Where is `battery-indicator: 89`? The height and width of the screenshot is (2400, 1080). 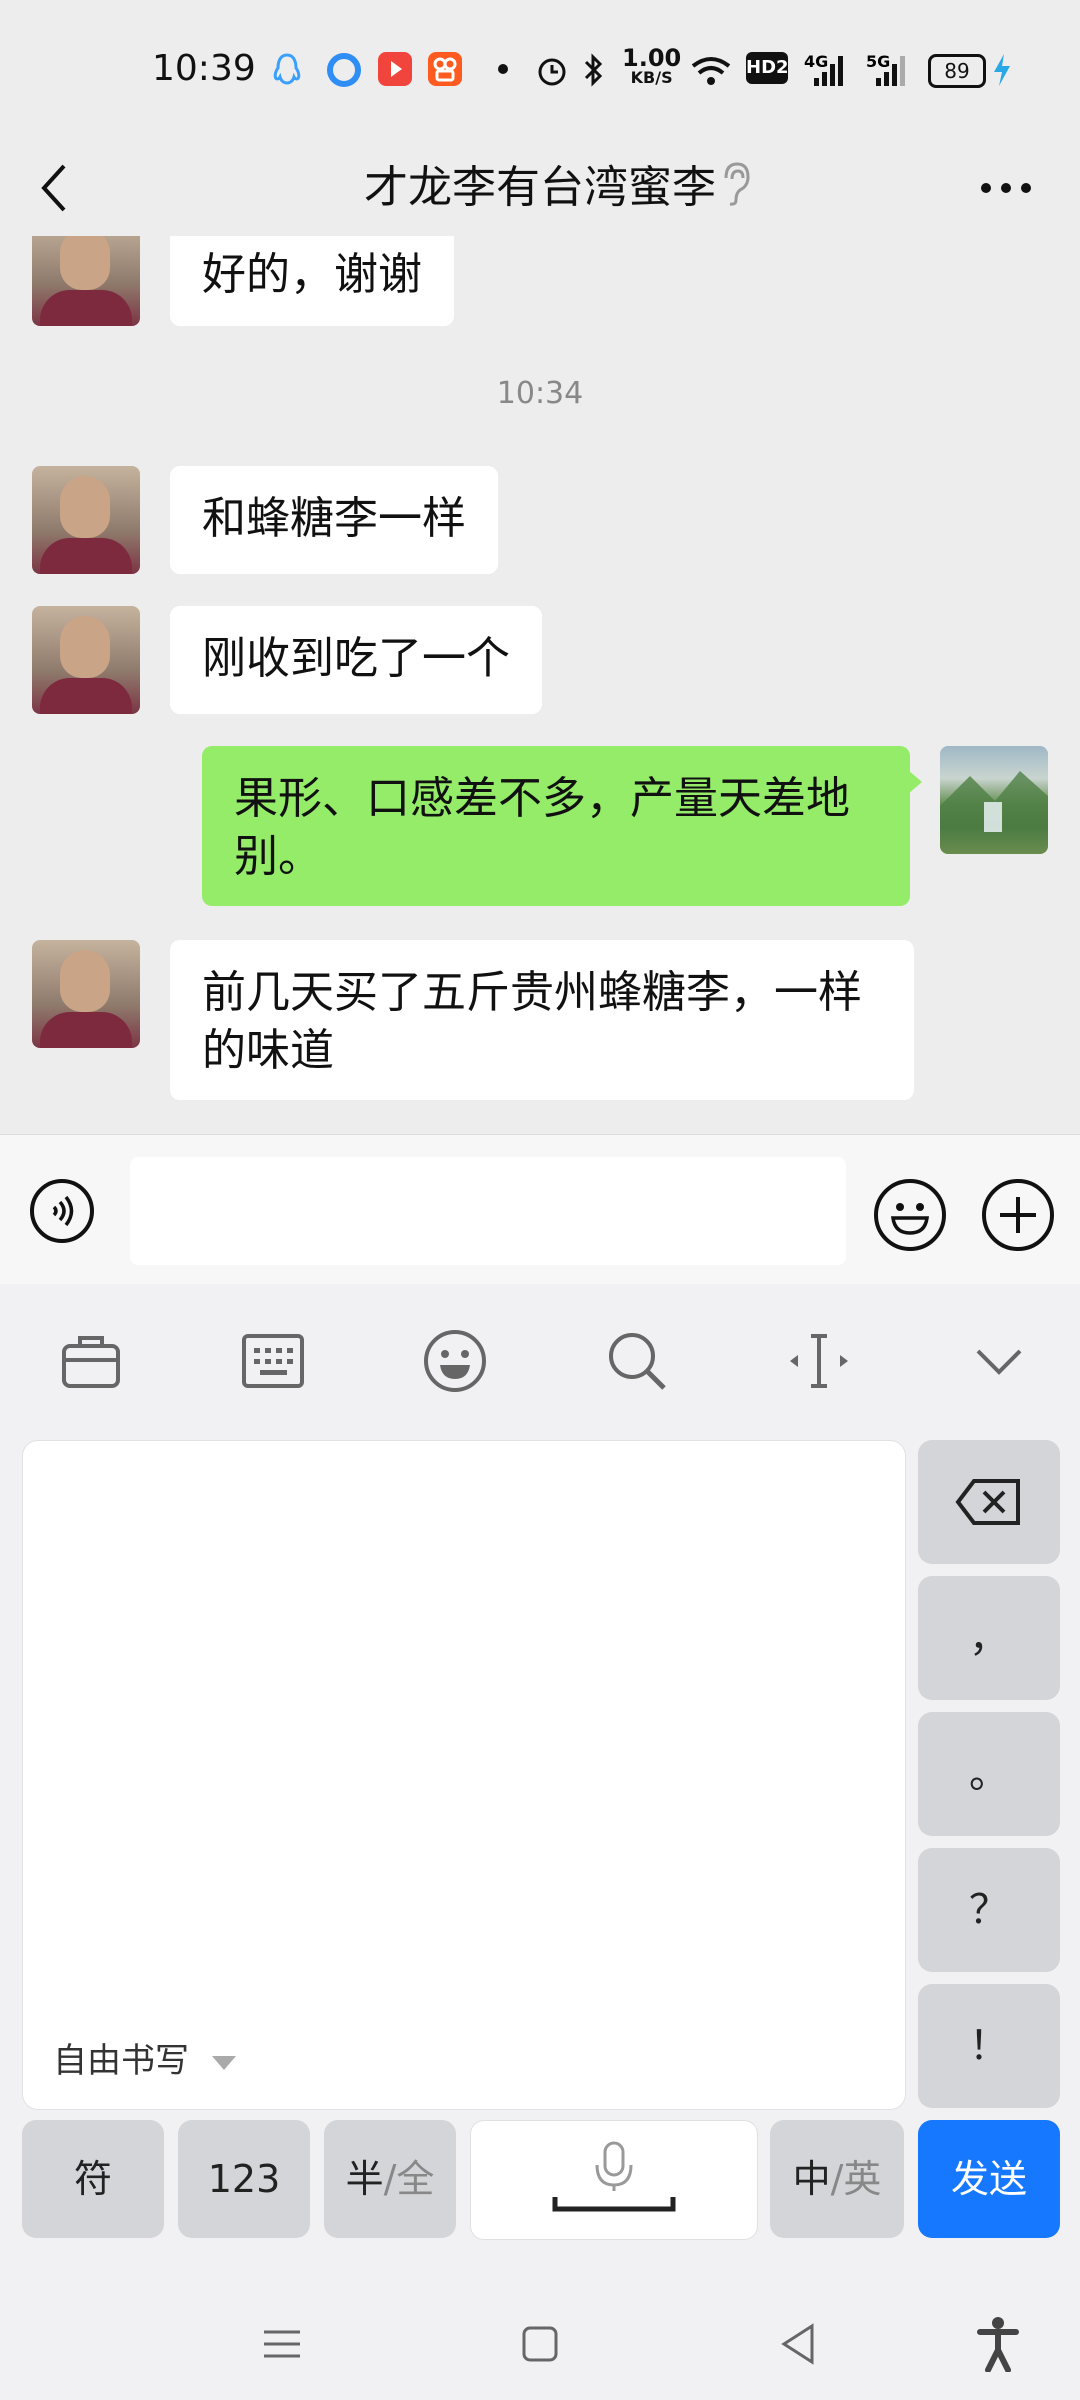 battery-indicator: 89 is located at coordinates (957, 71).